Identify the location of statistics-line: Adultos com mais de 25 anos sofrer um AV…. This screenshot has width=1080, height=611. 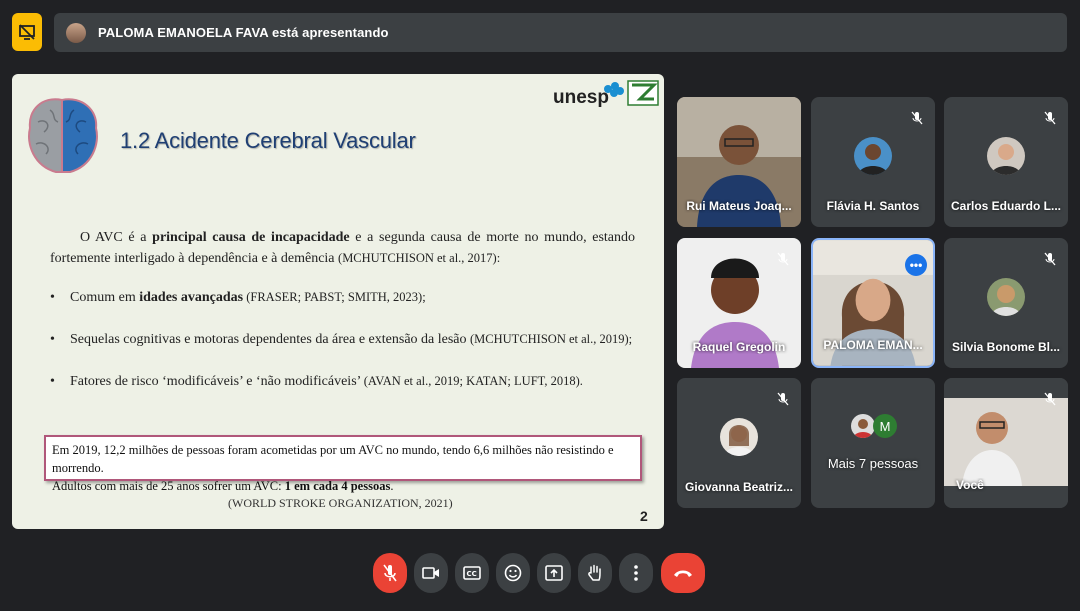
(223, 486).